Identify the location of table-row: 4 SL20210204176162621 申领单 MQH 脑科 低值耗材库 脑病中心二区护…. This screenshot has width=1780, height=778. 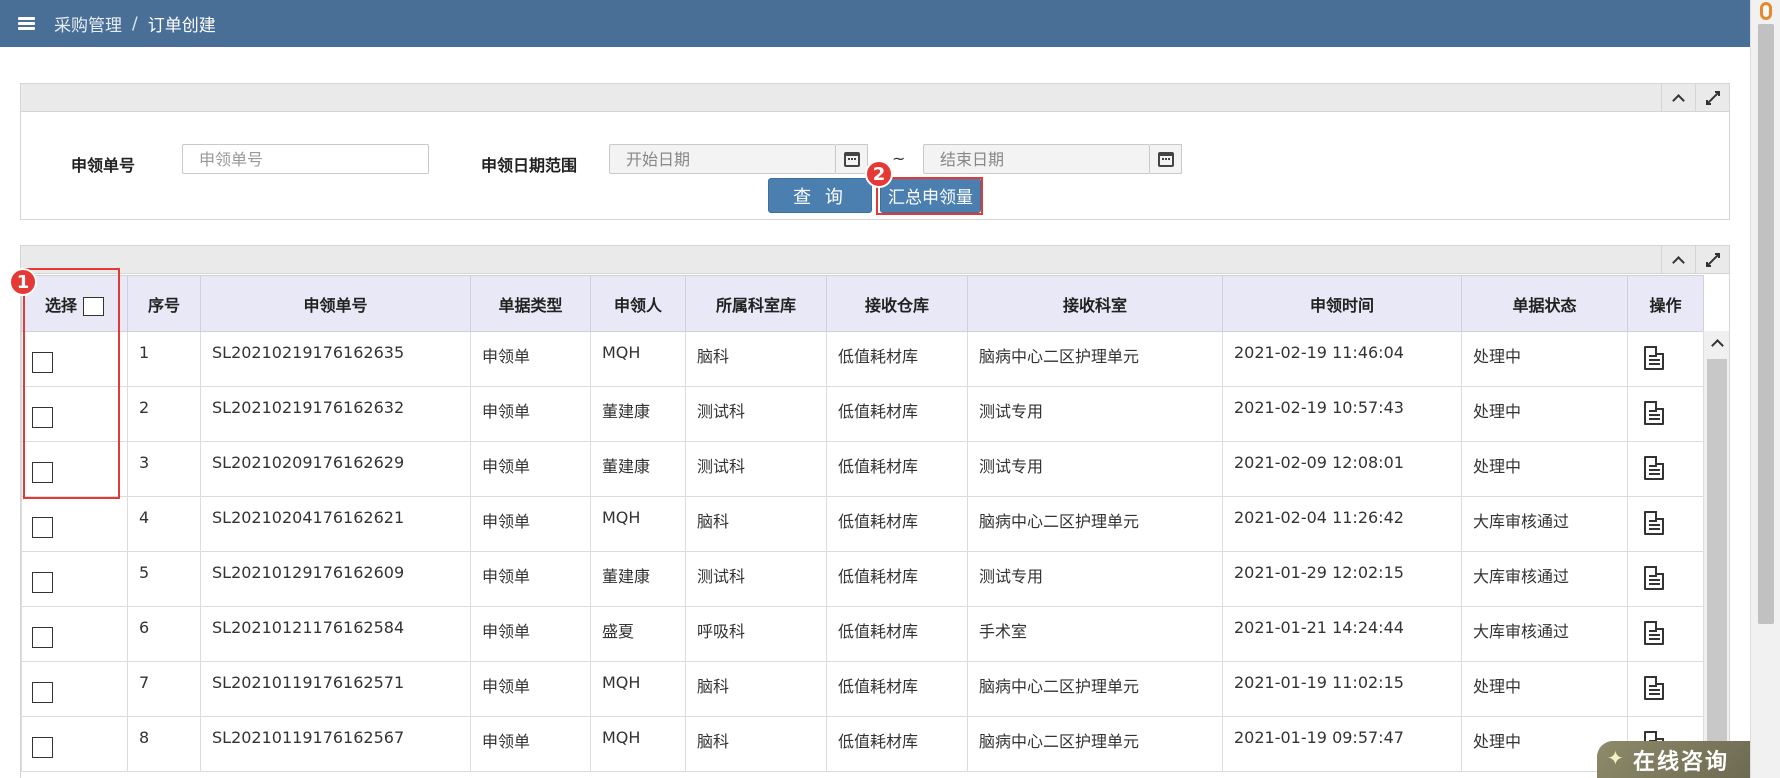
(862, 524).